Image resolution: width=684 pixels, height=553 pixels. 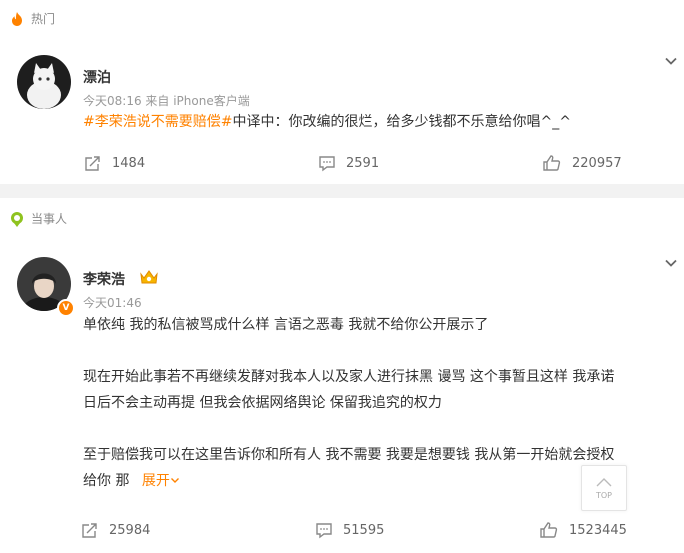 I want to click on post-line-4: 至于赔偿我可以在这里告诉你和所有人 我不需要 我要是想要钱 我从第一开始就会授权, so click(x=349, y=455).